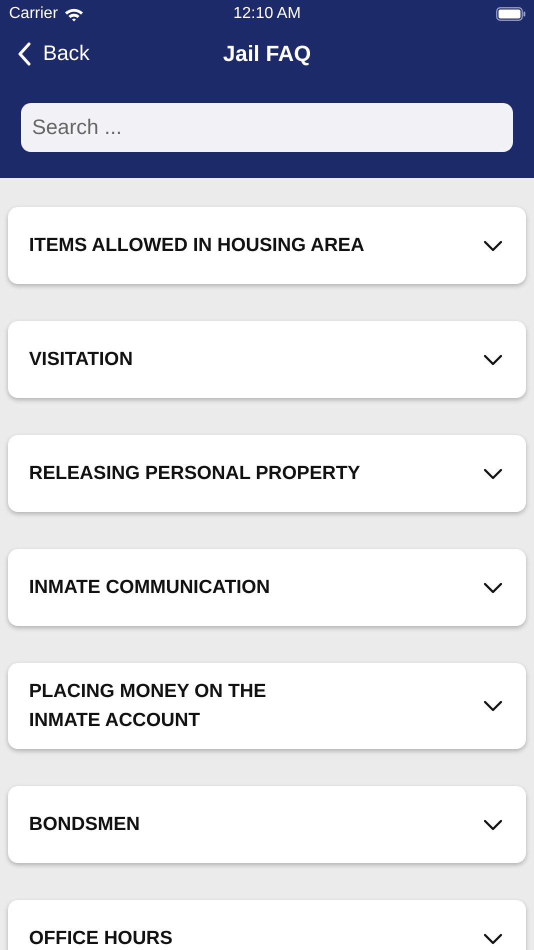  Describe the element at coordinates (74, 14) in the screenshot. I see `wifi-icon` at that location.